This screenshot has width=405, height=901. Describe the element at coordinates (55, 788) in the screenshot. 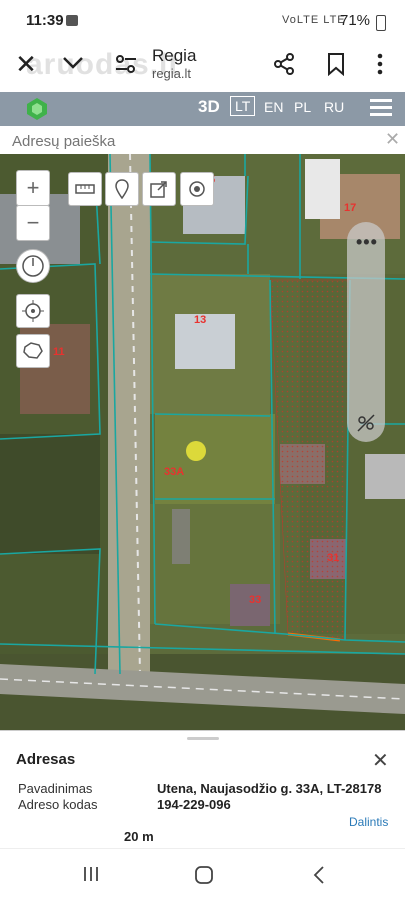

I see `name-label: Pavadinimas` at that location.